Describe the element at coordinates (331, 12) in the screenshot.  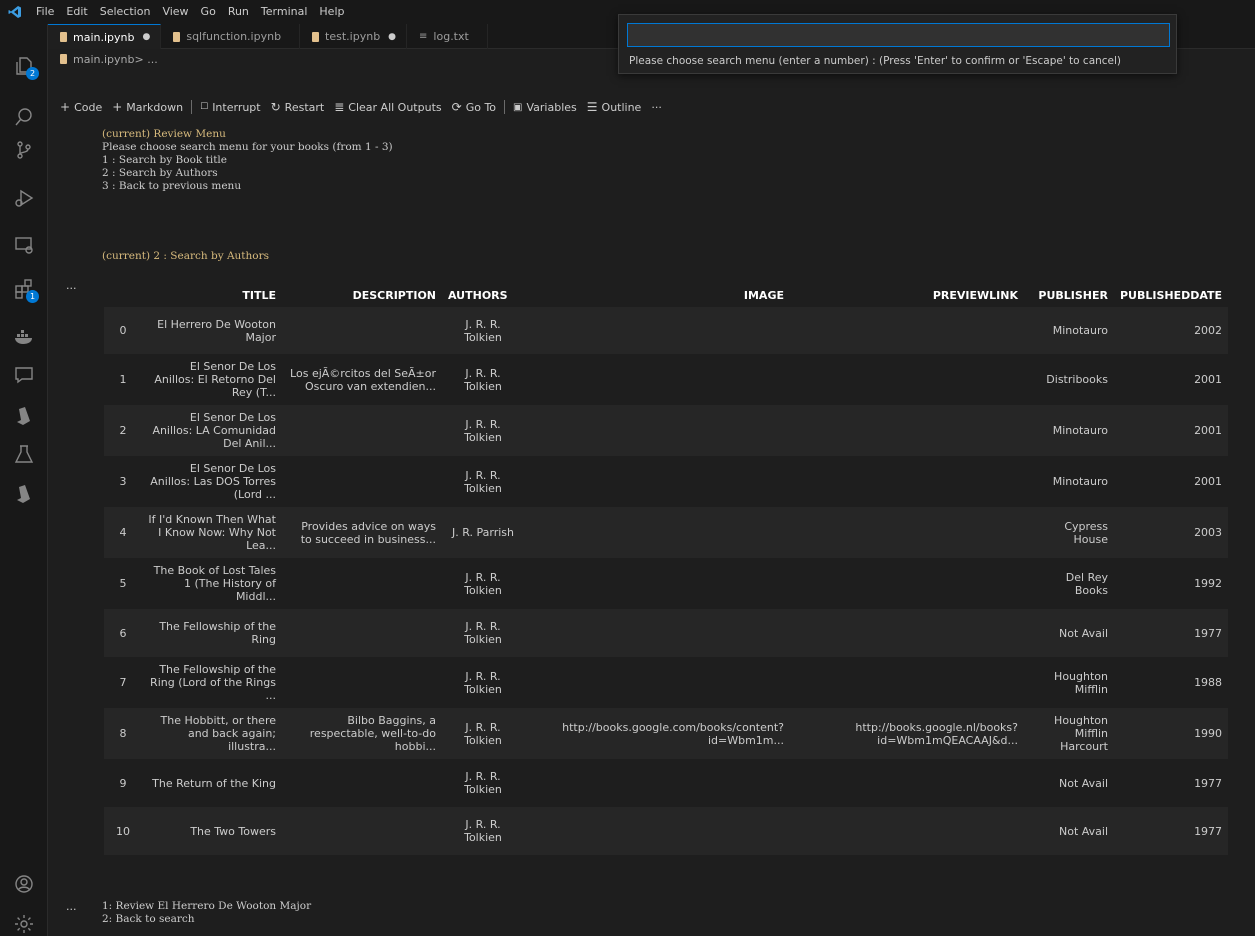
I see `menu-help: Help` at that location.